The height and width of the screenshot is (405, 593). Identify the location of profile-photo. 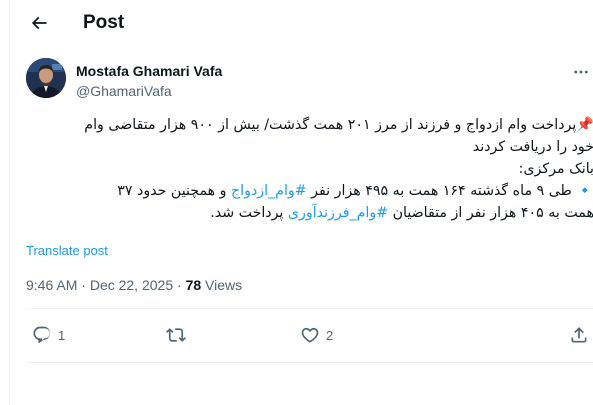
(46, 78).